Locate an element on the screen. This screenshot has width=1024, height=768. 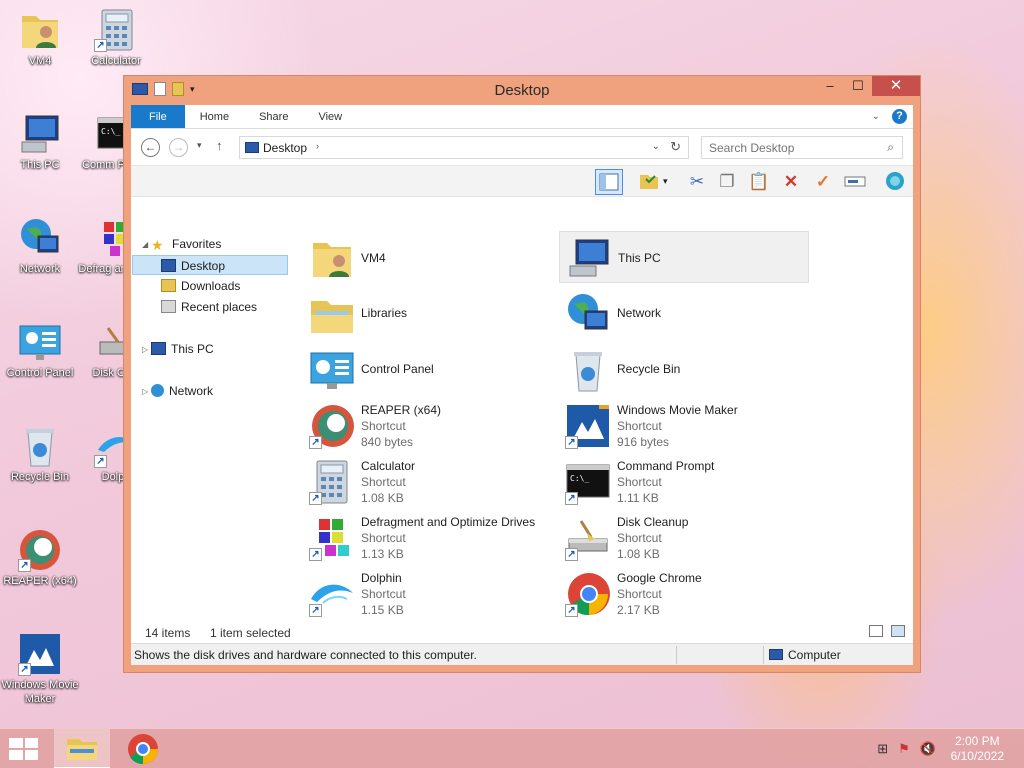
this-pc-expander-icon: ▷ is located at coordinates (145, 349).